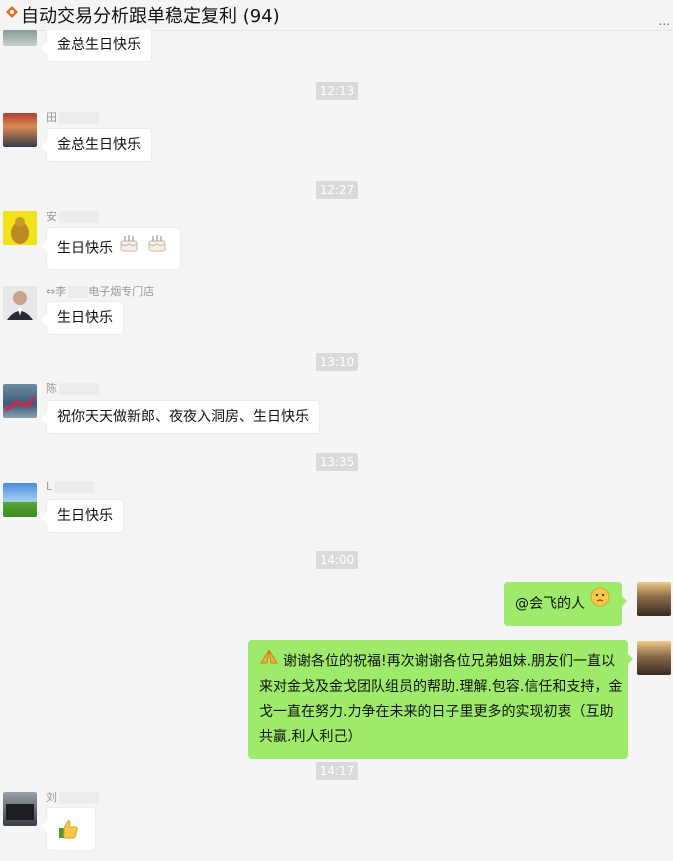 Image resolution: width=673 pixels, height=861 pixels. I want to click on thumbs-up-icon, so click(68, 831).